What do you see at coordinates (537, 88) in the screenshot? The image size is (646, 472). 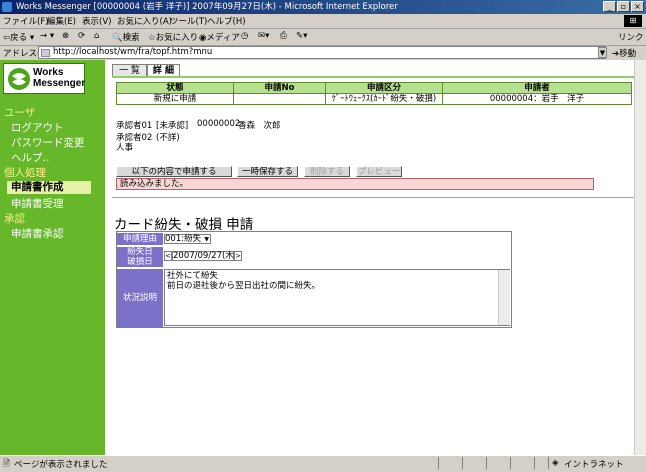 I see `header-applicant: 申請者` at bounding box center [537, 88].